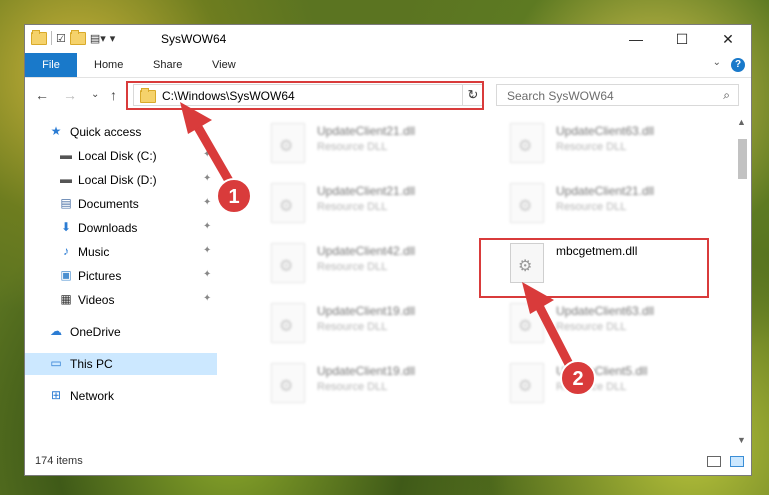  I want to click on video-icon: ▦, so click(66, 299).